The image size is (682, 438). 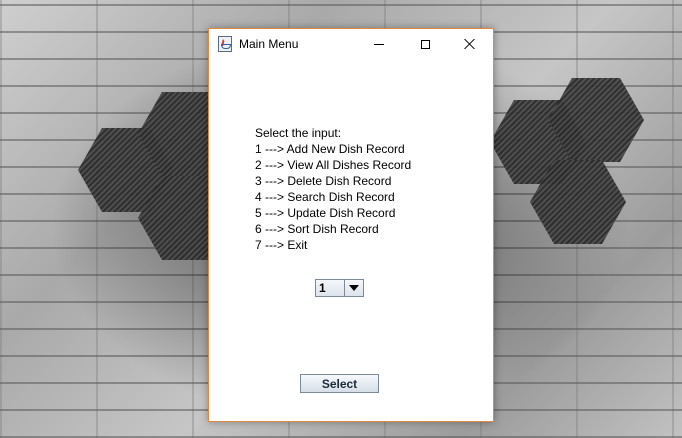 I want to click on combo-dropdown-button, so click(x=353, y=288).